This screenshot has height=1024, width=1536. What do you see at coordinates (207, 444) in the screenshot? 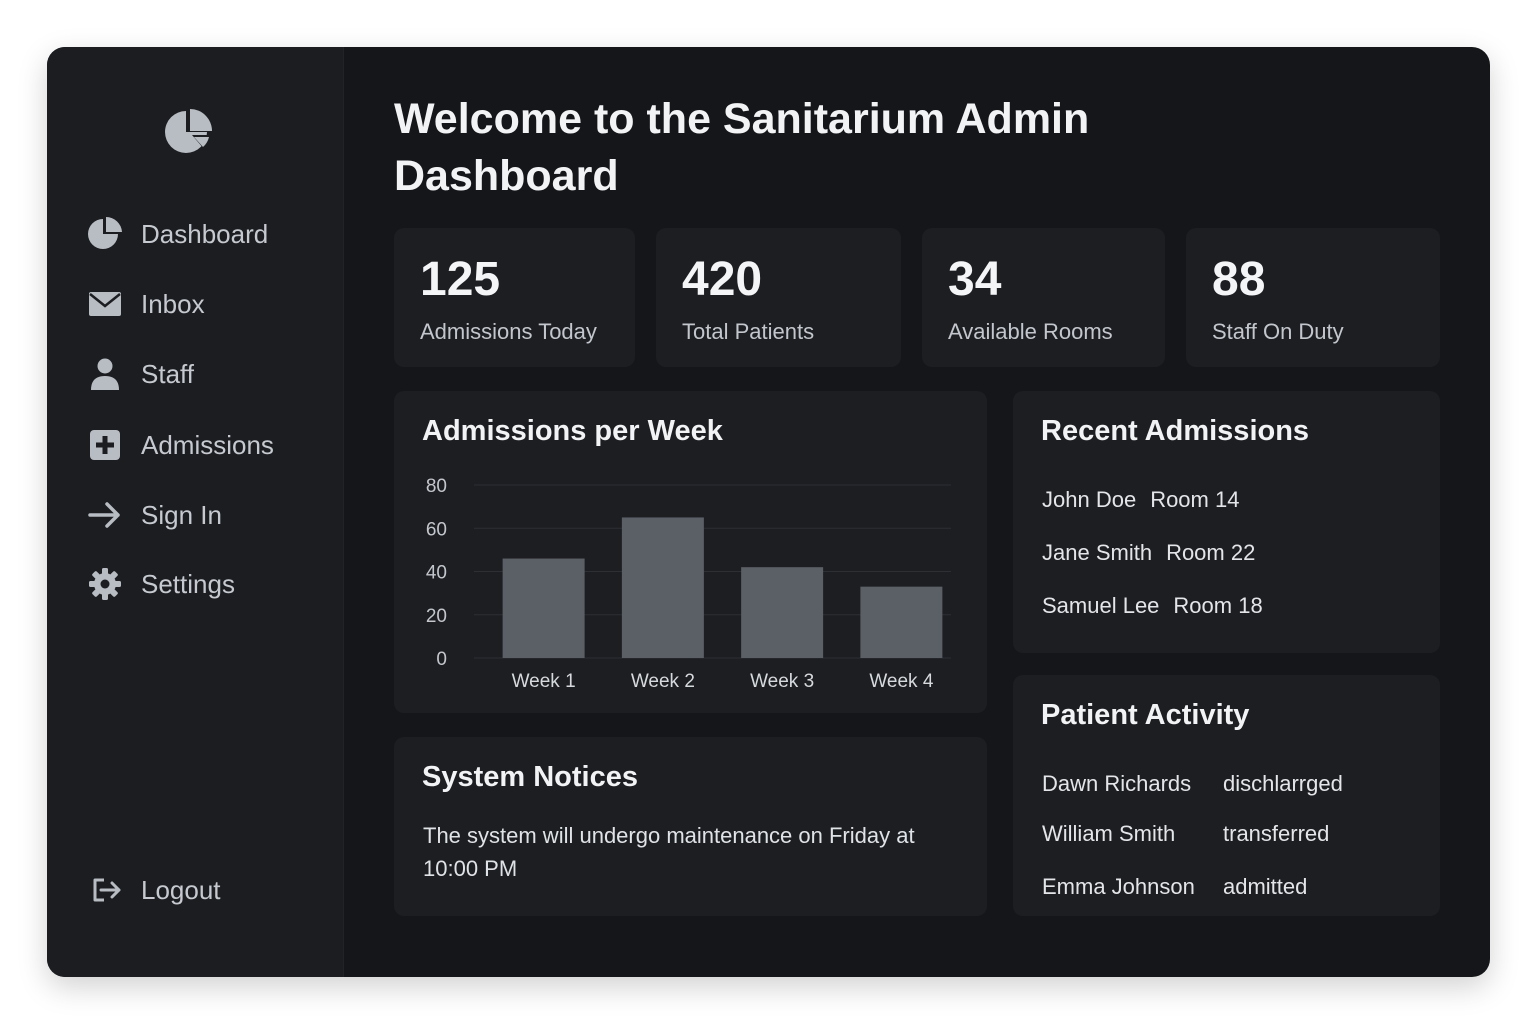
I see `sidebar-item-label: Admissions` at bounding box center [207, 444].